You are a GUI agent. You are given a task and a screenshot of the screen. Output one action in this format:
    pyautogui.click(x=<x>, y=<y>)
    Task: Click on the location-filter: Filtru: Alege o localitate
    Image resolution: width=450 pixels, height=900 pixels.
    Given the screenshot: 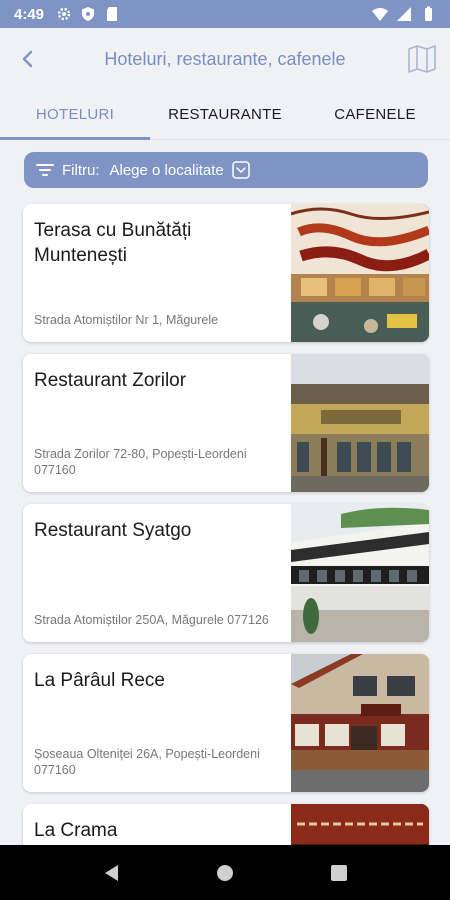 What is the action you would take?
    pyautogui.click(x=226, y=170)
    